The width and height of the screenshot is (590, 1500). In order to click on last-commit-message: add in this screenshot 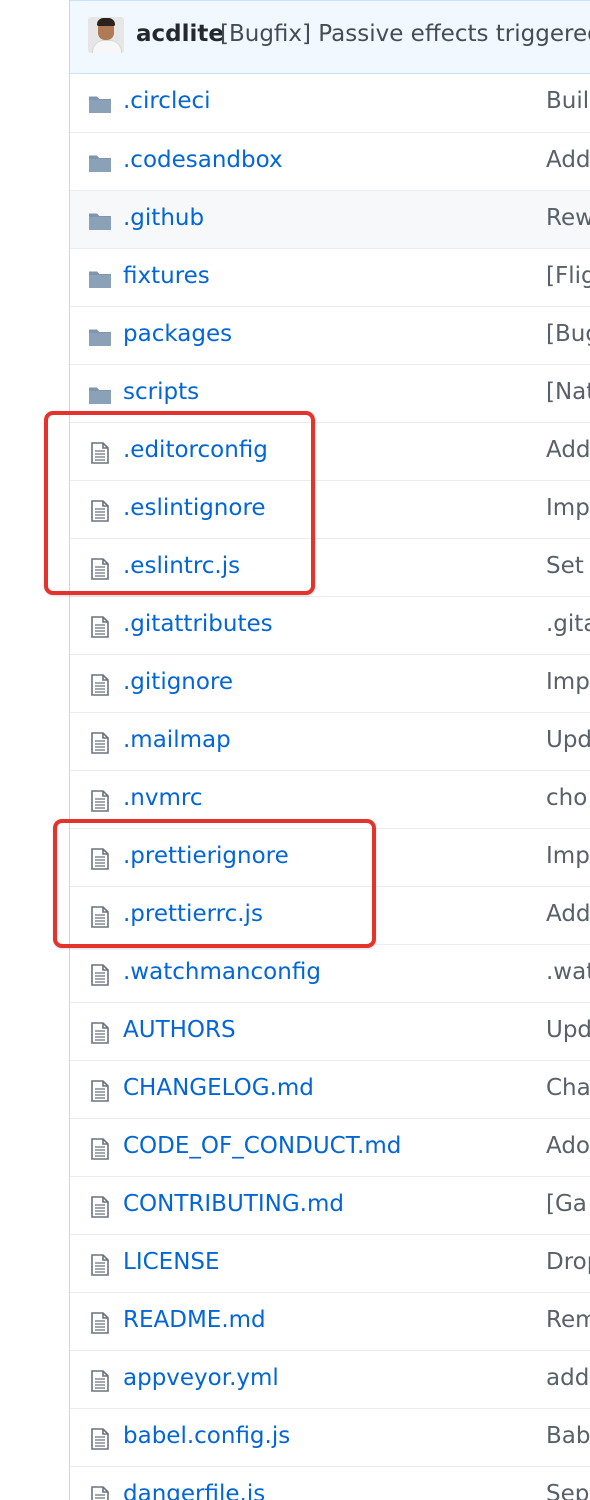, I will do `click(567, 1378)`.